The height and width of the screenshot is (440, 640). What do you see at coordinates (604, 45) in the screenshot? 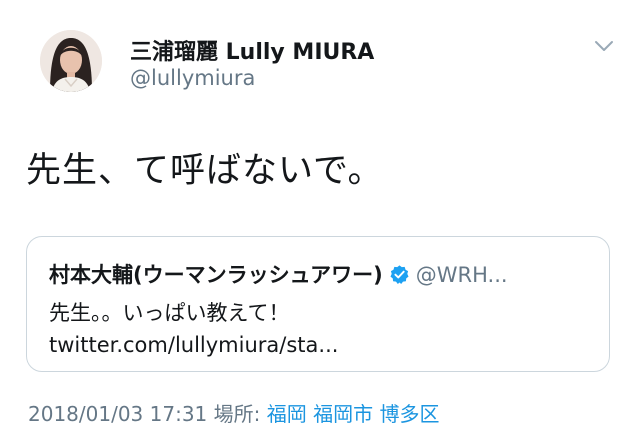
I see `chevron-down-icon` at bounding box center [604, 45].